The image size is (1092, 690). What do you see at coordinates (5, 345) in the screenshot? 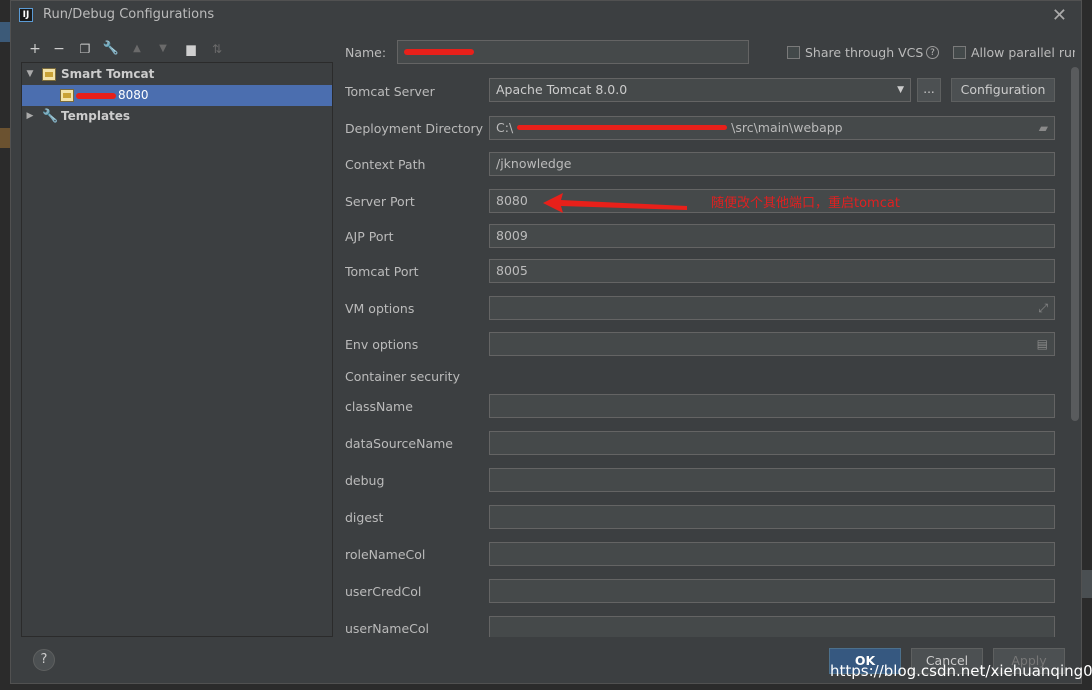
I see `ide-background-left` at bounding box center [5, 345].